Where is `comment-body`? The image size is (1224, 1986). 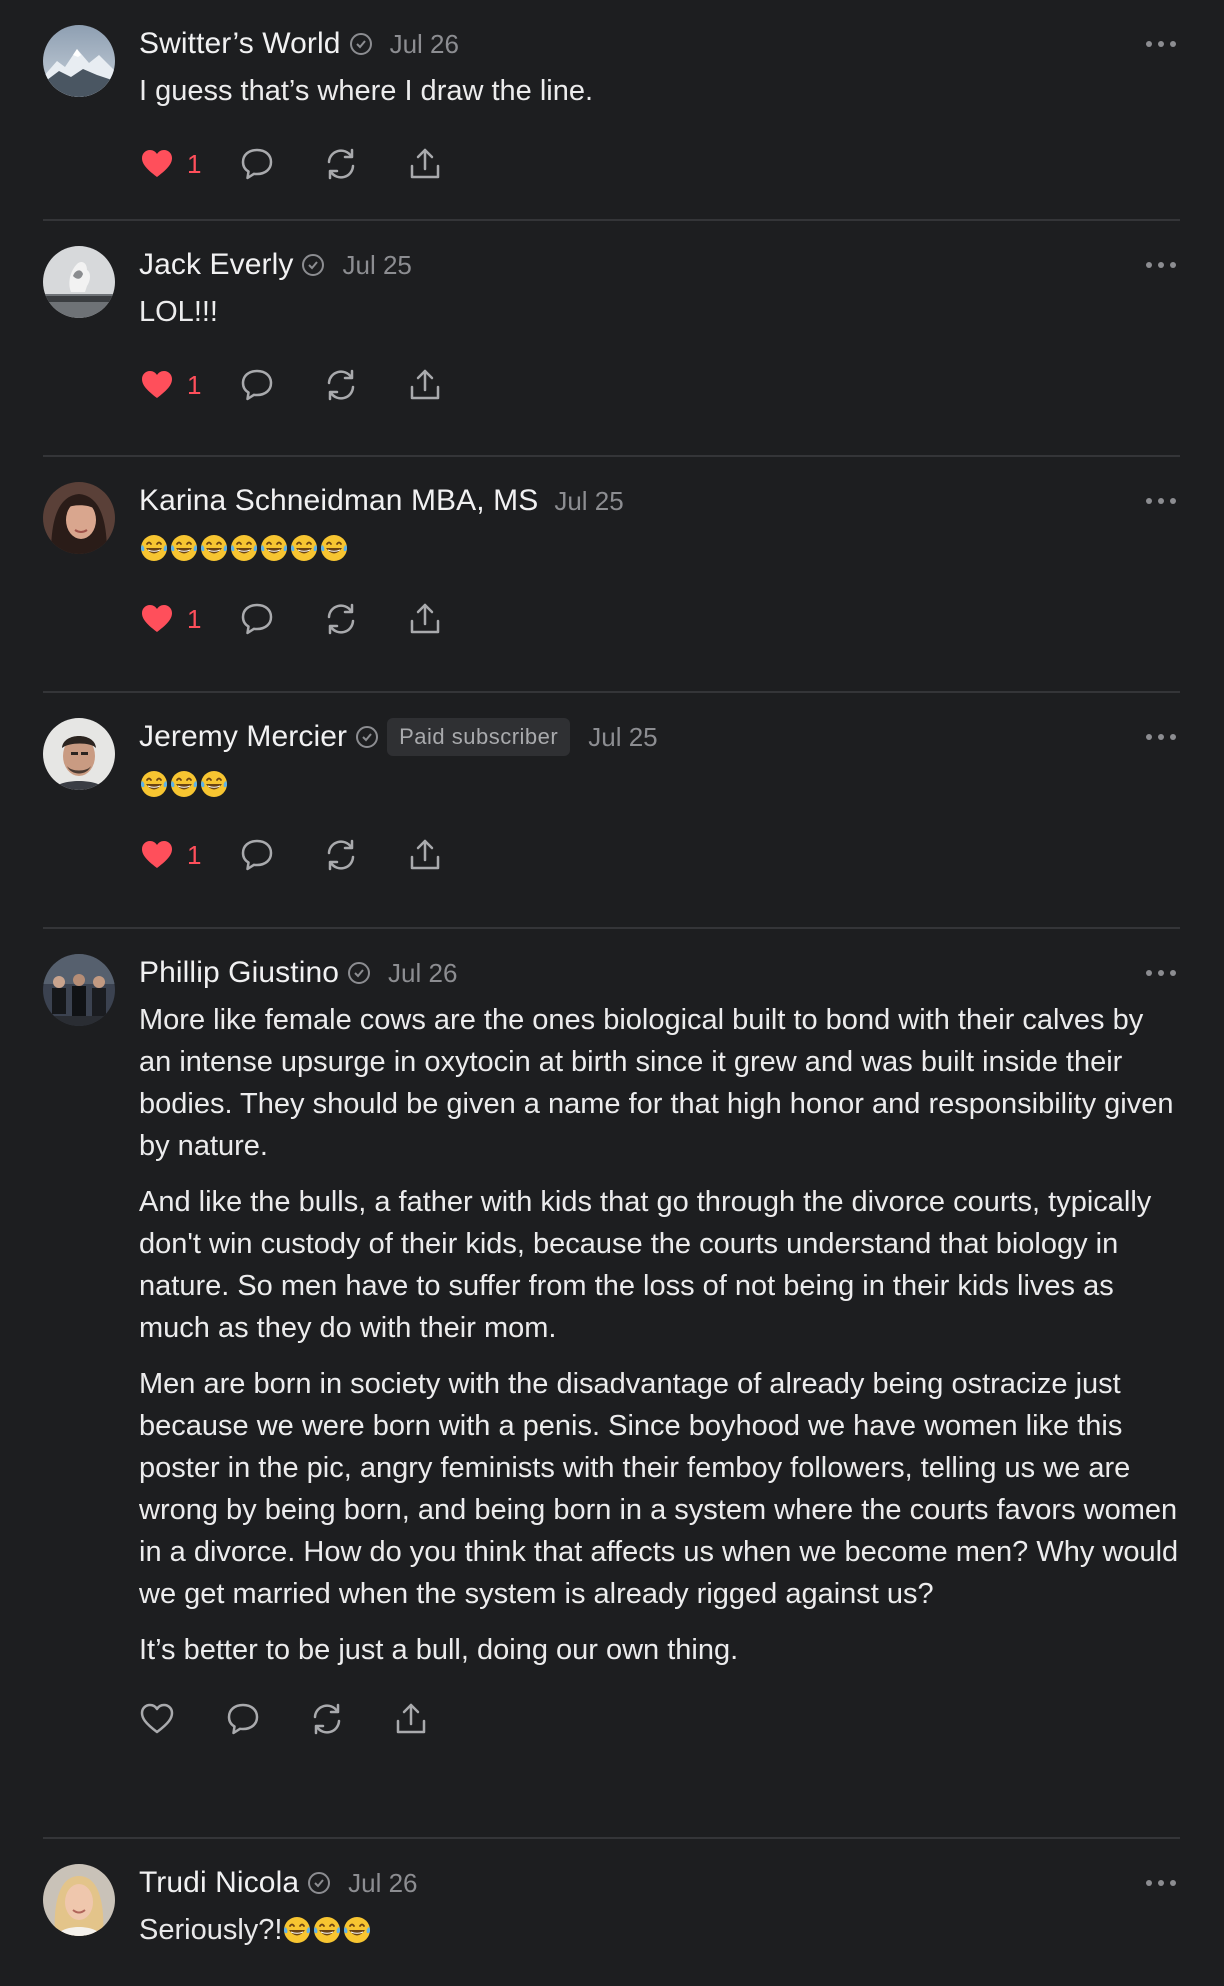
comment-body is located at coordinates (659, 548).